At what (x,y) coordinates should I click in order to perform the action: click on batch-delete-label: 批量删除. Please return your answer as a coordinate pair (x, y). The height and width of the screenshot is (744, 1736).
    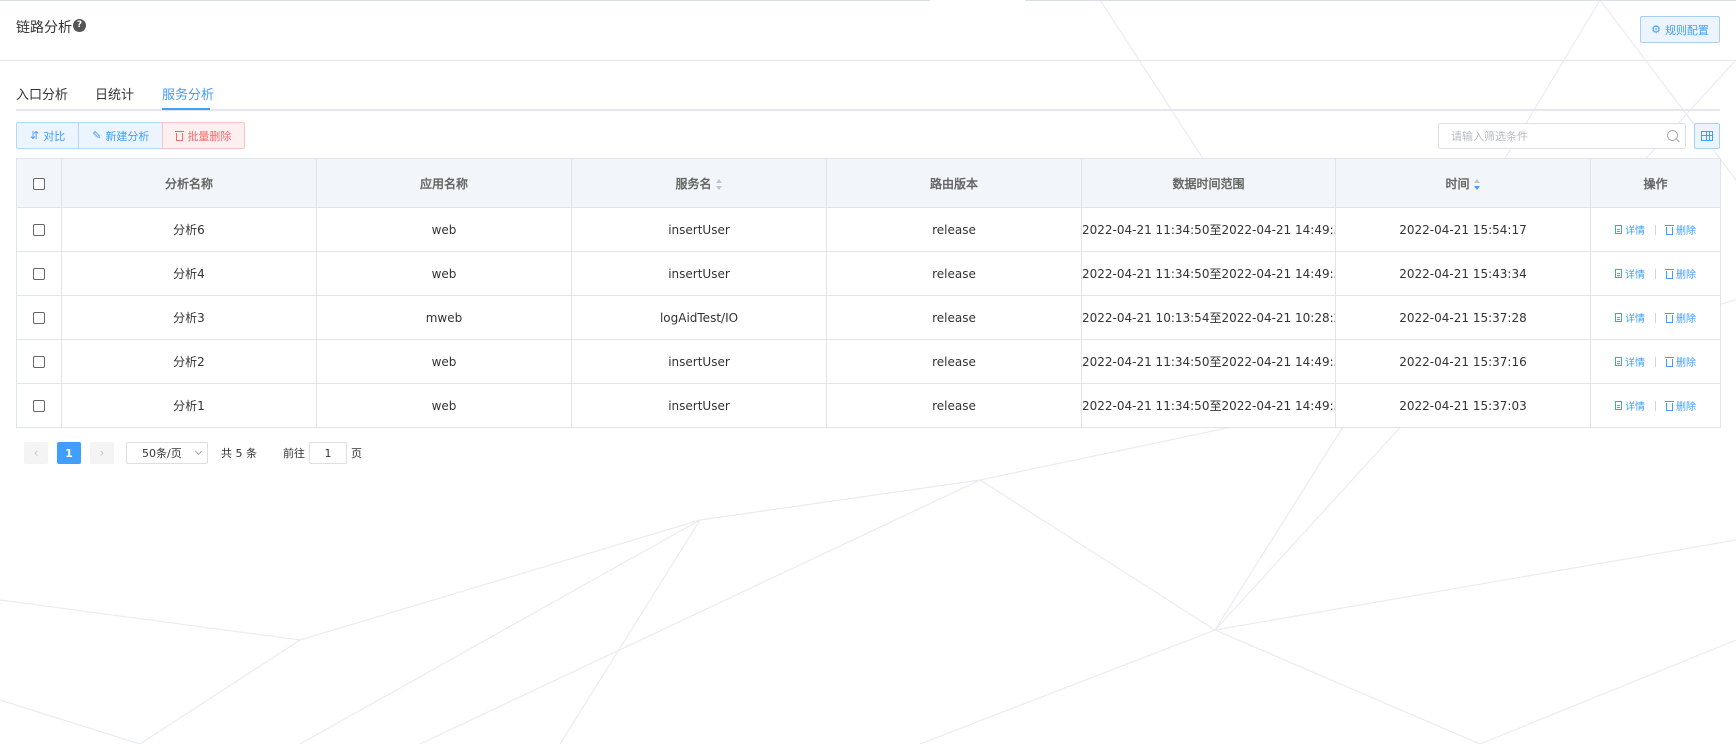
    Looking at the image, I should click on (209, 136).